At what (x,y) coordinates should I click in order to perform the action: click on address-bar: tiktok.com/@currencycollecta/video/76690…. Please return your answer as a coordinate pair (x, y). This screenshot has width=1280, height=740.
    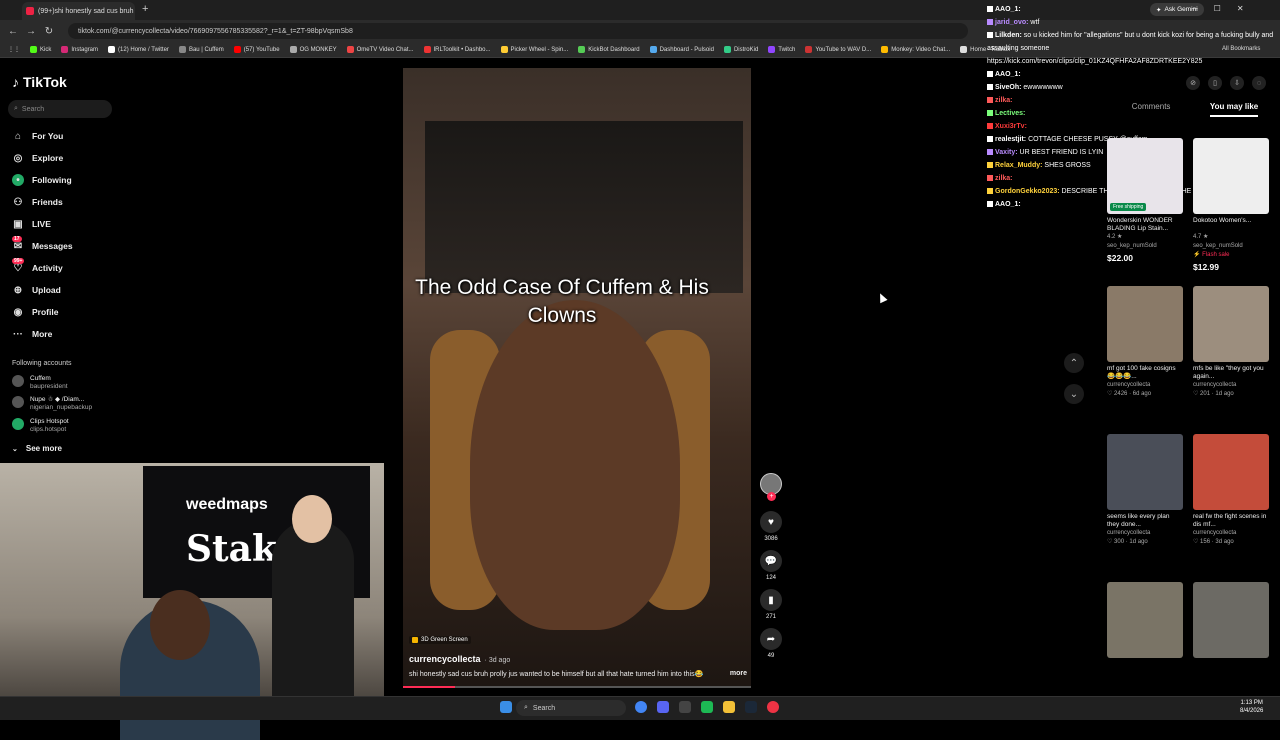
    Looking at the image, I should click on (518, 31).